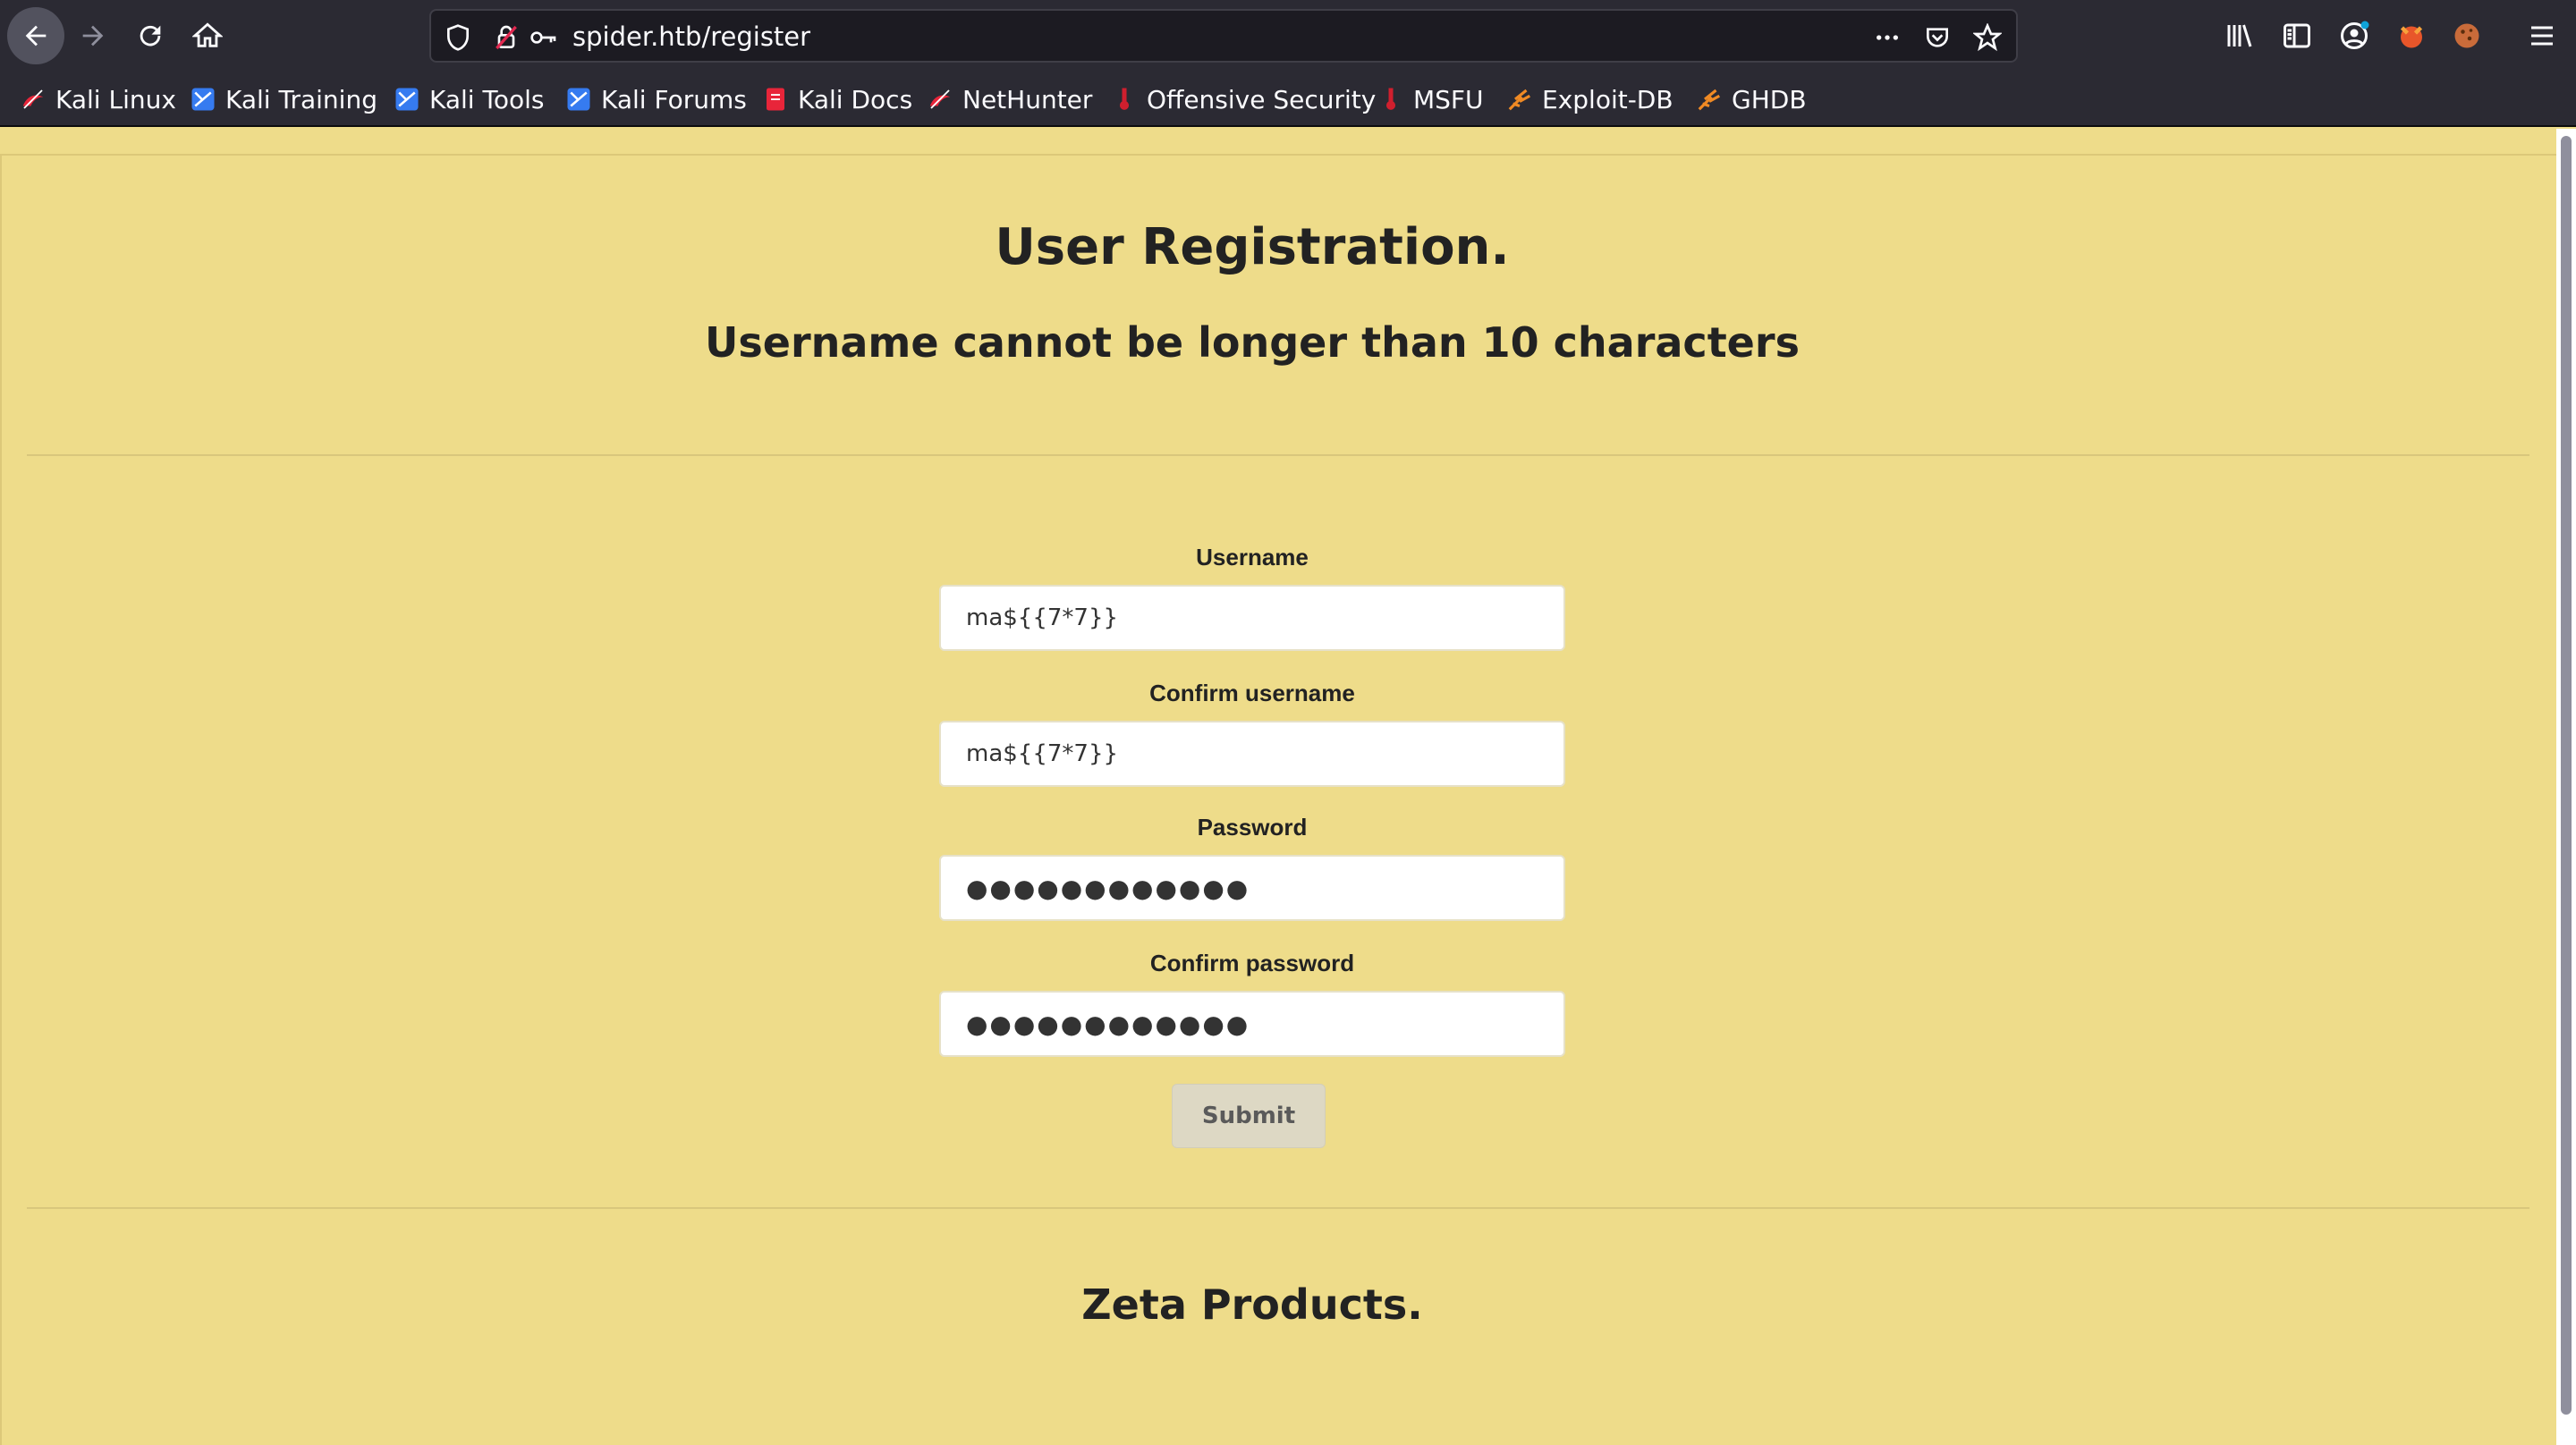  I want to click on extension-fox-icon, so click(2411, 36).